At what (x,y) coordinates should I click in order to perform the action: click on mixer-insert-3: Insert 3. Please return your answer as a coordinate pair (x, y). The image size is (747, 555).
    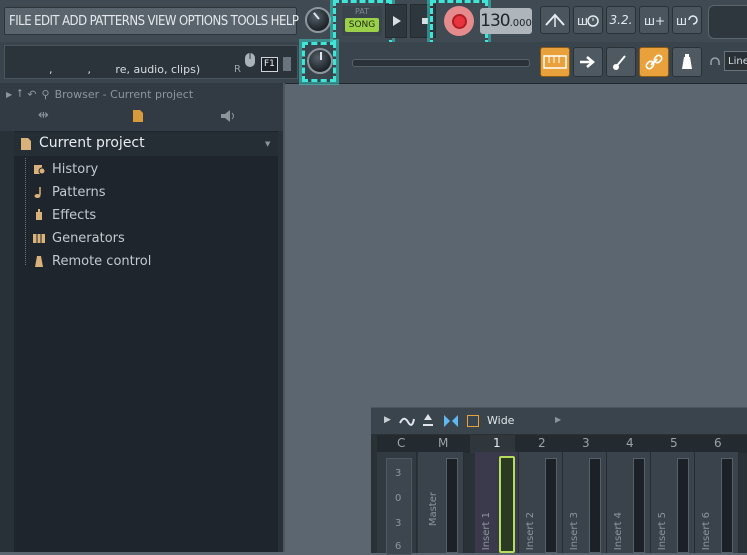
    Looking at the image, I should click on (585, 502).